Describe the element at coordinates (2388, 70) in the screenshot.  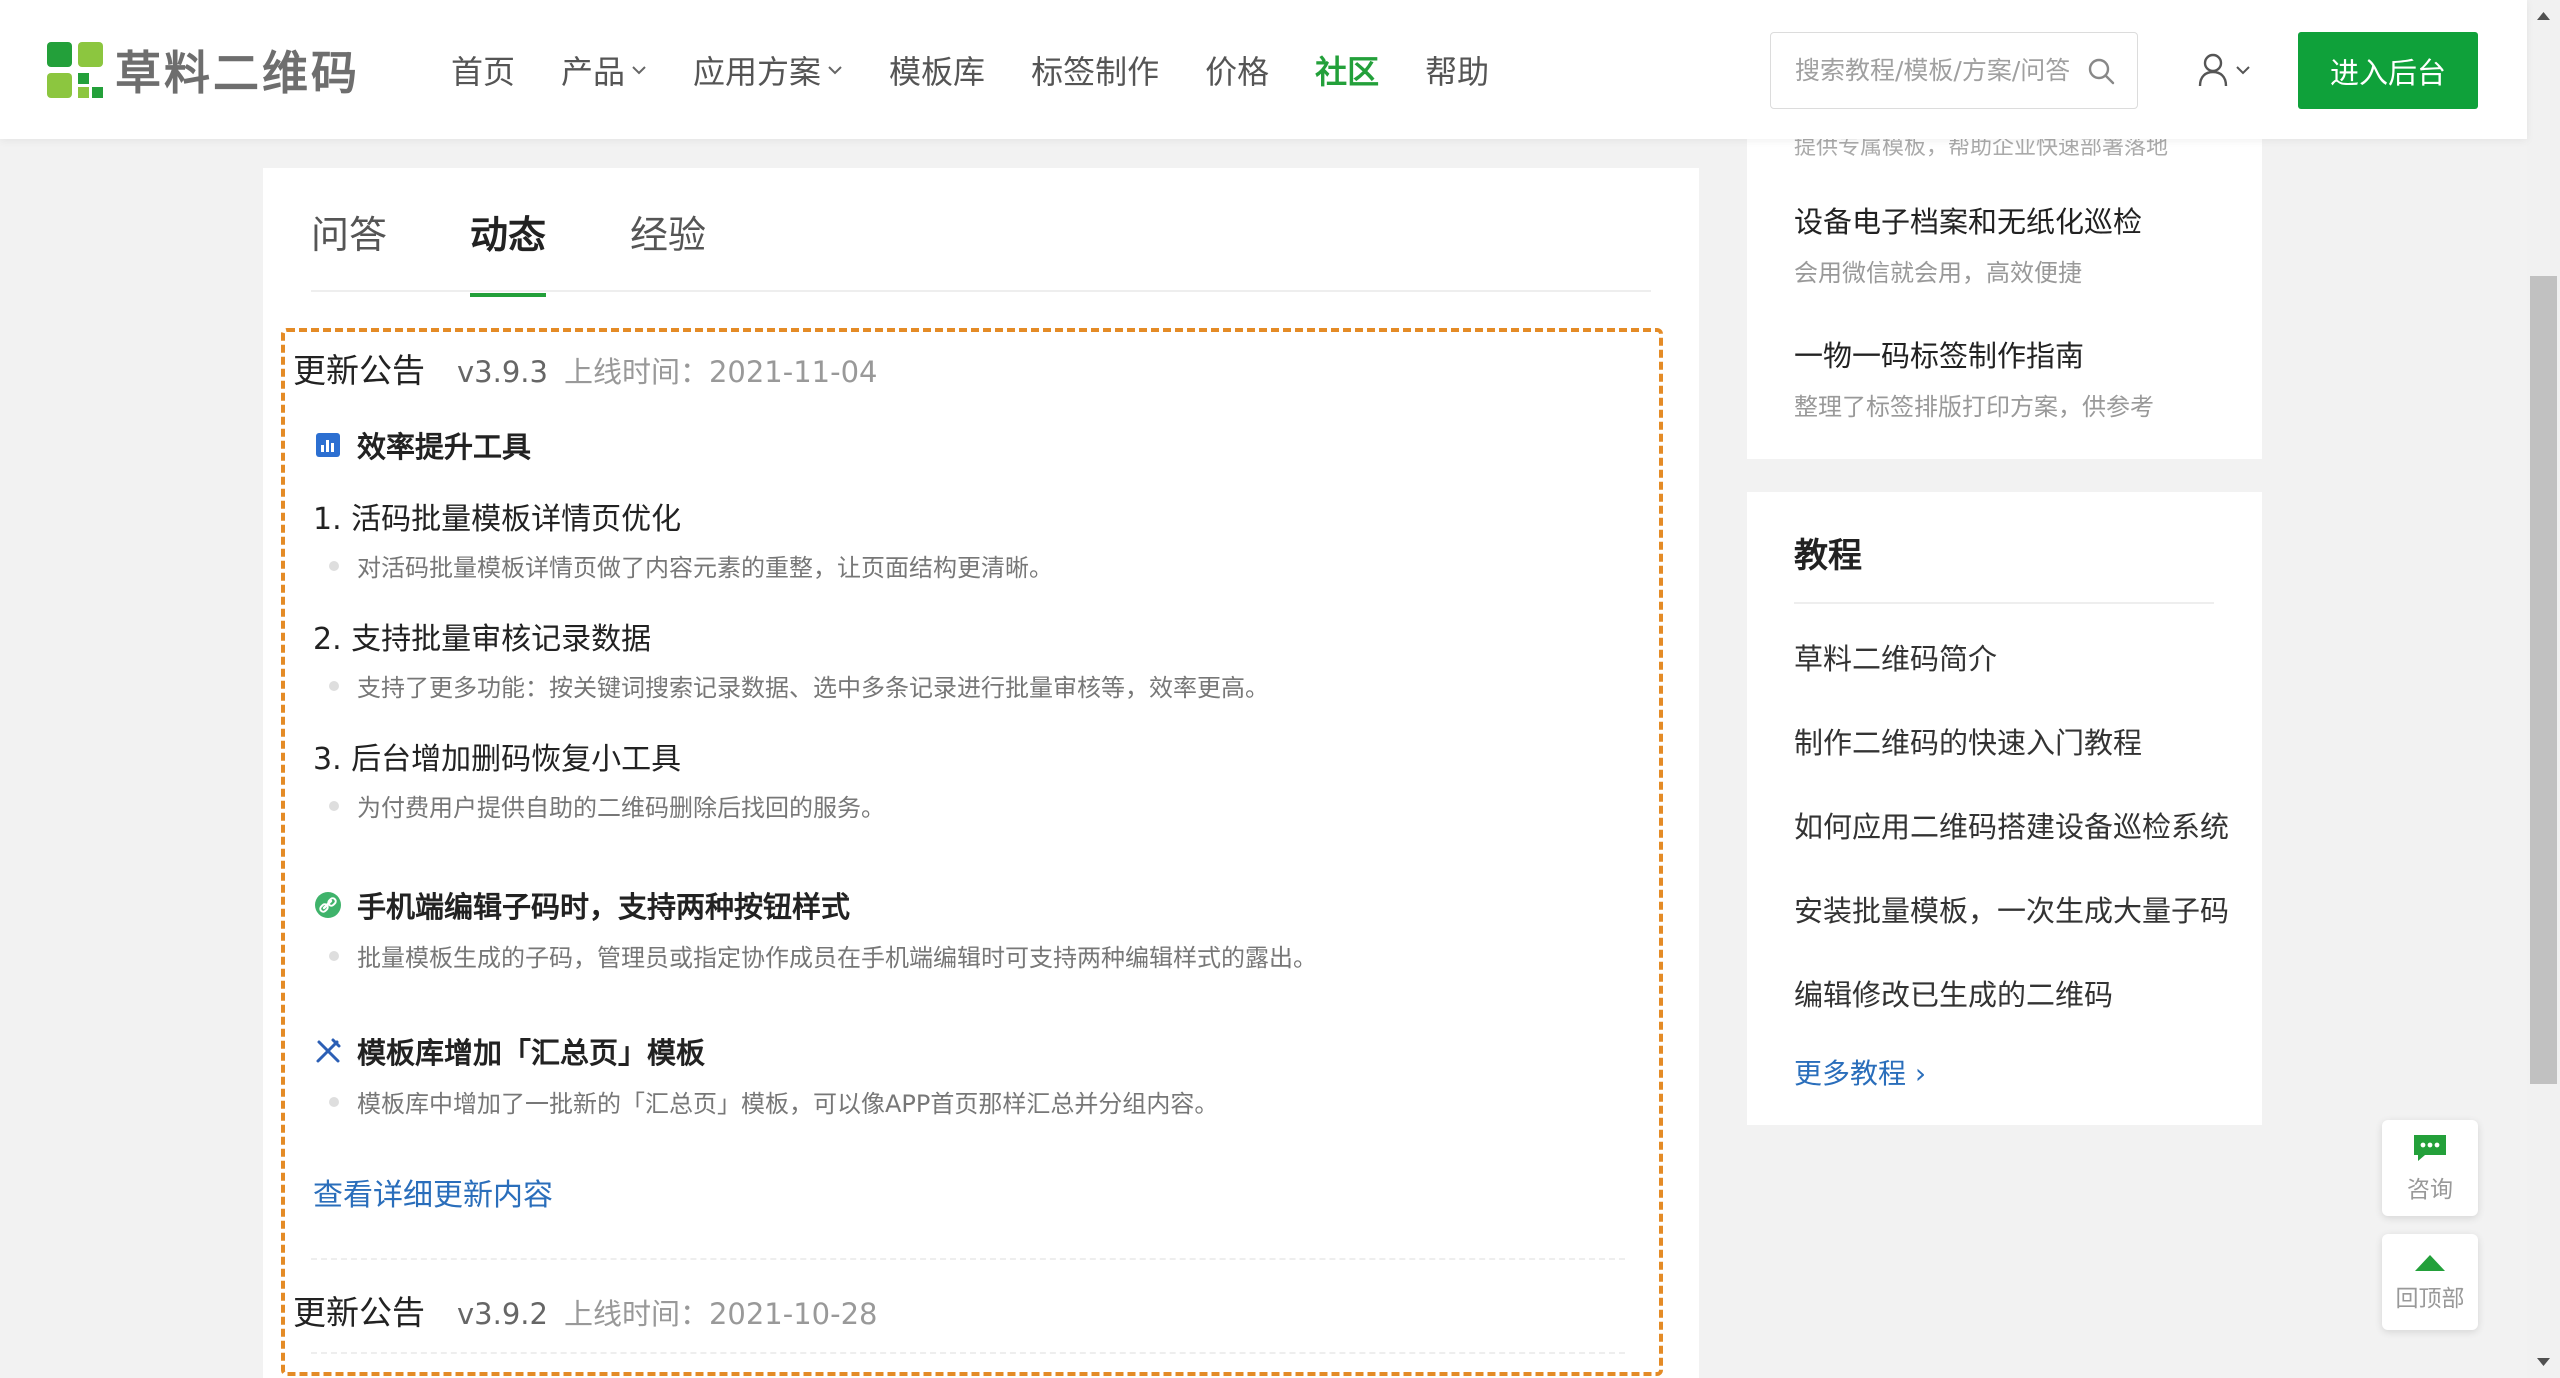
I see `enter-dashboard-button: 进入后台` at that location.